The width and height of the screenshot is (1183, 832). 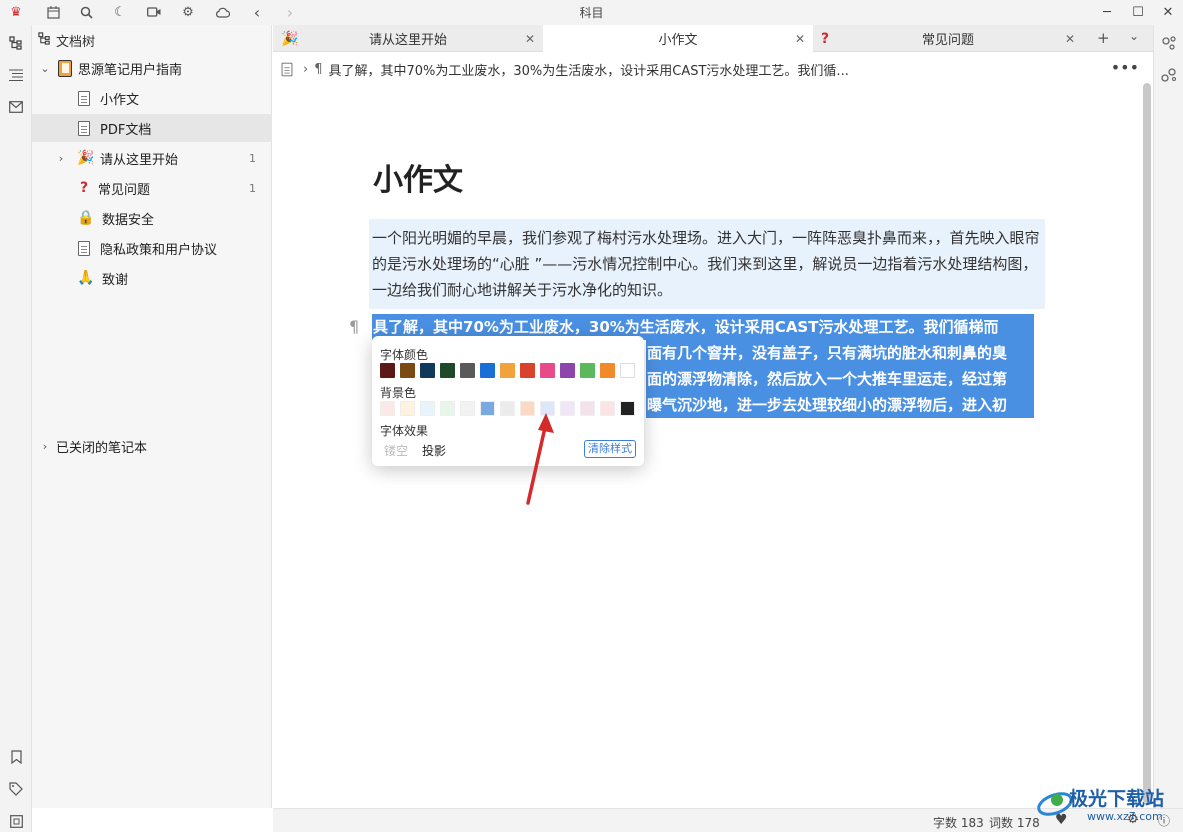 I want to click on graph-icon, so click(x=1169, y=45).